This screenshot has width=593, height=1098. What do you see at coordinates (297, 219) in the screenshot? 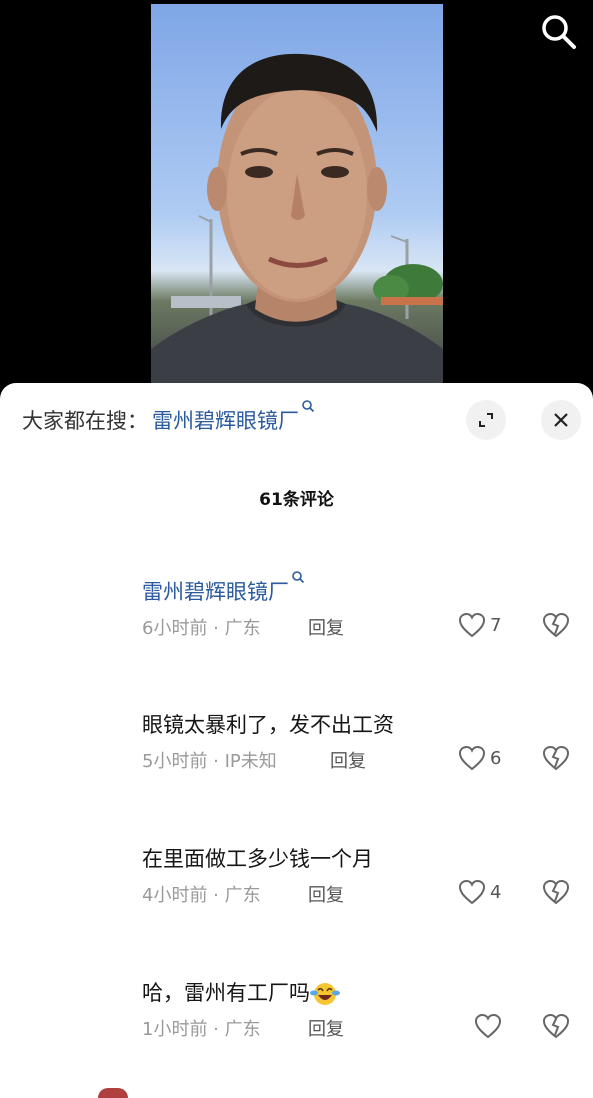
I see `person-video-image` at bounding box center [297, 219].